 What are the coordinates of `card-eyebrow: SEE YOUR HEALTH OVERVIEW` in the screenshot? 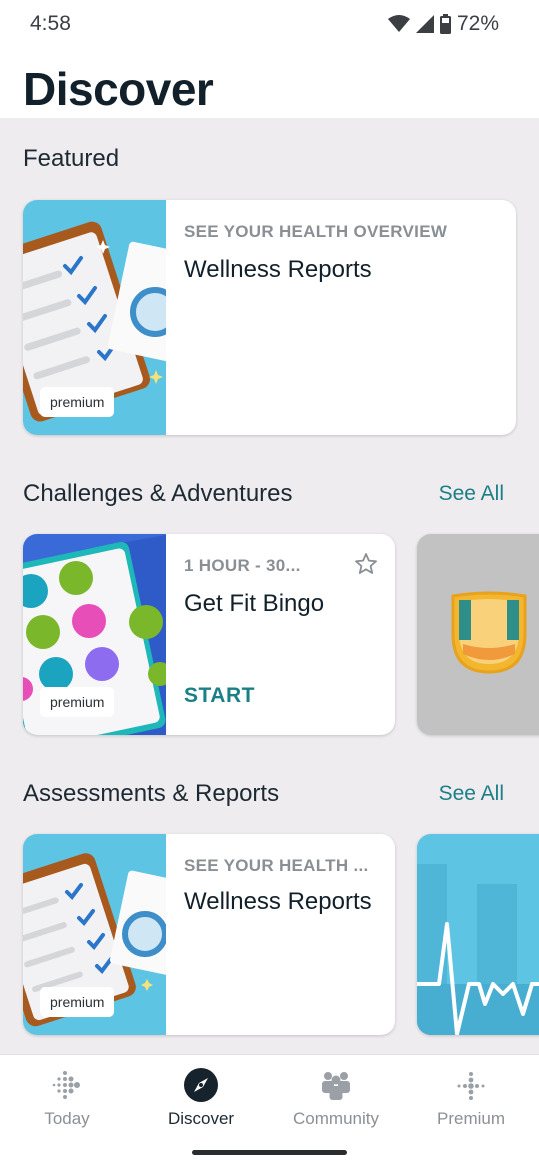 It's located at (316, 231).